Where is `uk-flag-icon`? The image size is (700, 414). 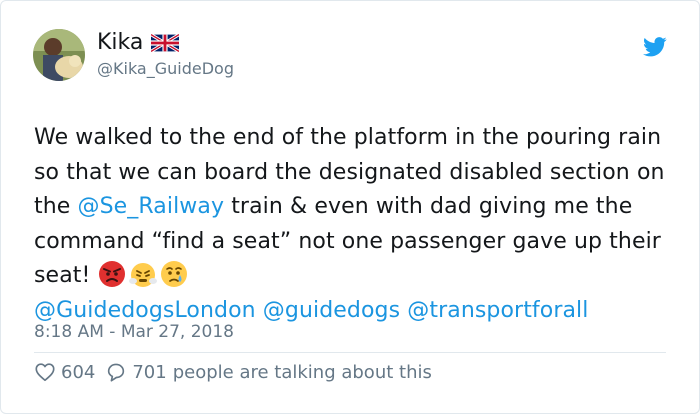 uk-flag-icon is located at coordinates (165, 43).